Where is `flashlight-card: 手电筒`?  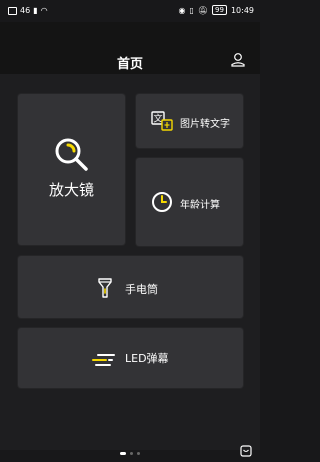 flashlight-card: 手电筒 is located at coordinates (130, 287).